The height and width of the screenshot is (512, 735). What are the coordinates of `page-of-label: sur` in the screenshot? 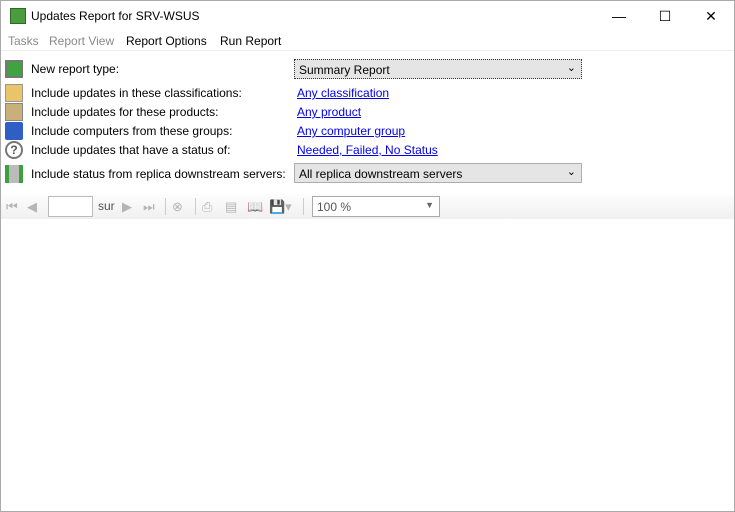 It's located at (106, 206).